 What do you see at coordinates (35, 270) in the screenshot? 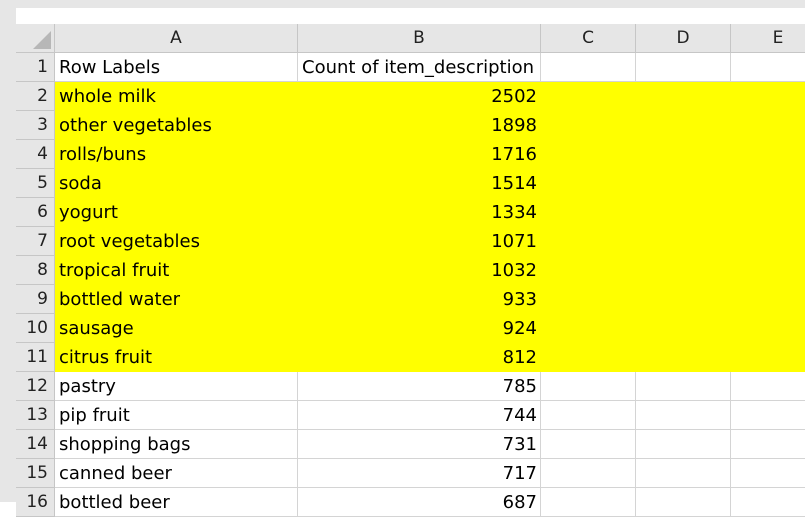
I see `row-header: 8` at bounding box center [35, 270].